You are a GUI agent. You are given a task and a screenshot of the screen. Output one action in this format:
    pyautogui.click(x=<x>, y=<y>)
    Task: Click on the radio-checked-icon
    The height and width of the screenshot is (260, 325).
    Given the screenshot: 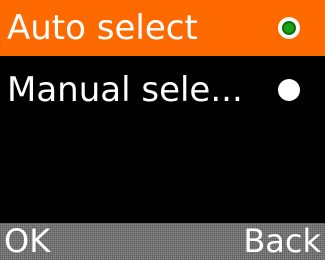 What is the action you would take?
    pyautogui.click(x=289, y=28)
    